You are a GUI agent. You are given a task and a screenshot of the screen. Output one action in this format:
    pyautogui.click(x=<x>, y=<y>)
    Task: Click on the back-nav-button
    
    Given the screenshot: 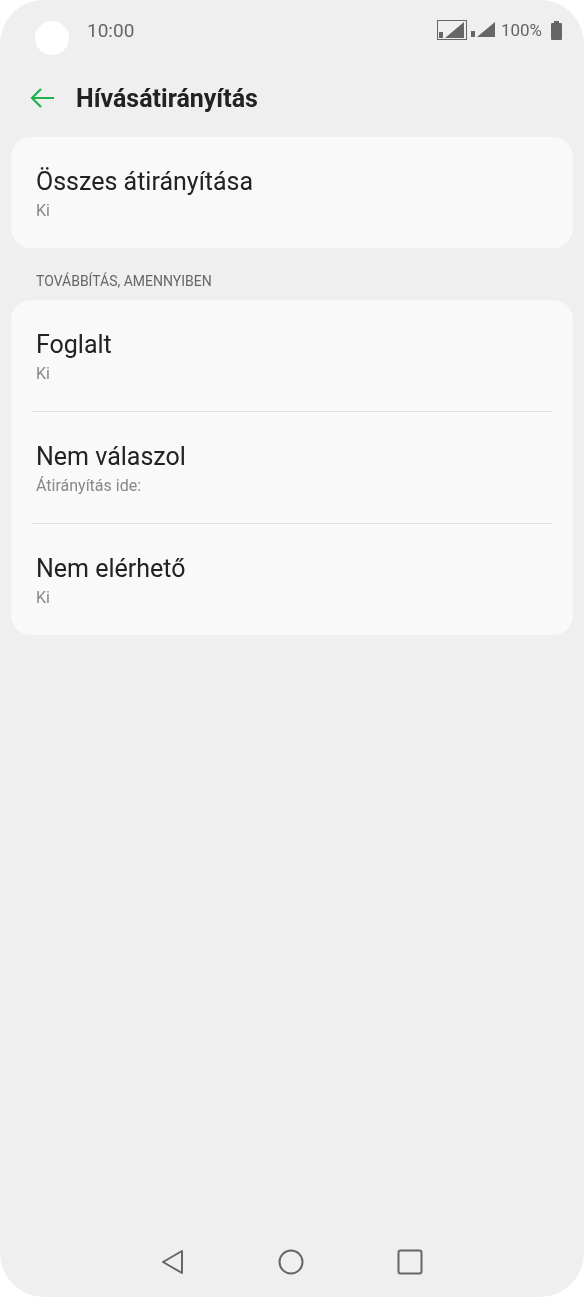 What is the action you would take?
    pyautogui.click(x=173, y=1262)
    